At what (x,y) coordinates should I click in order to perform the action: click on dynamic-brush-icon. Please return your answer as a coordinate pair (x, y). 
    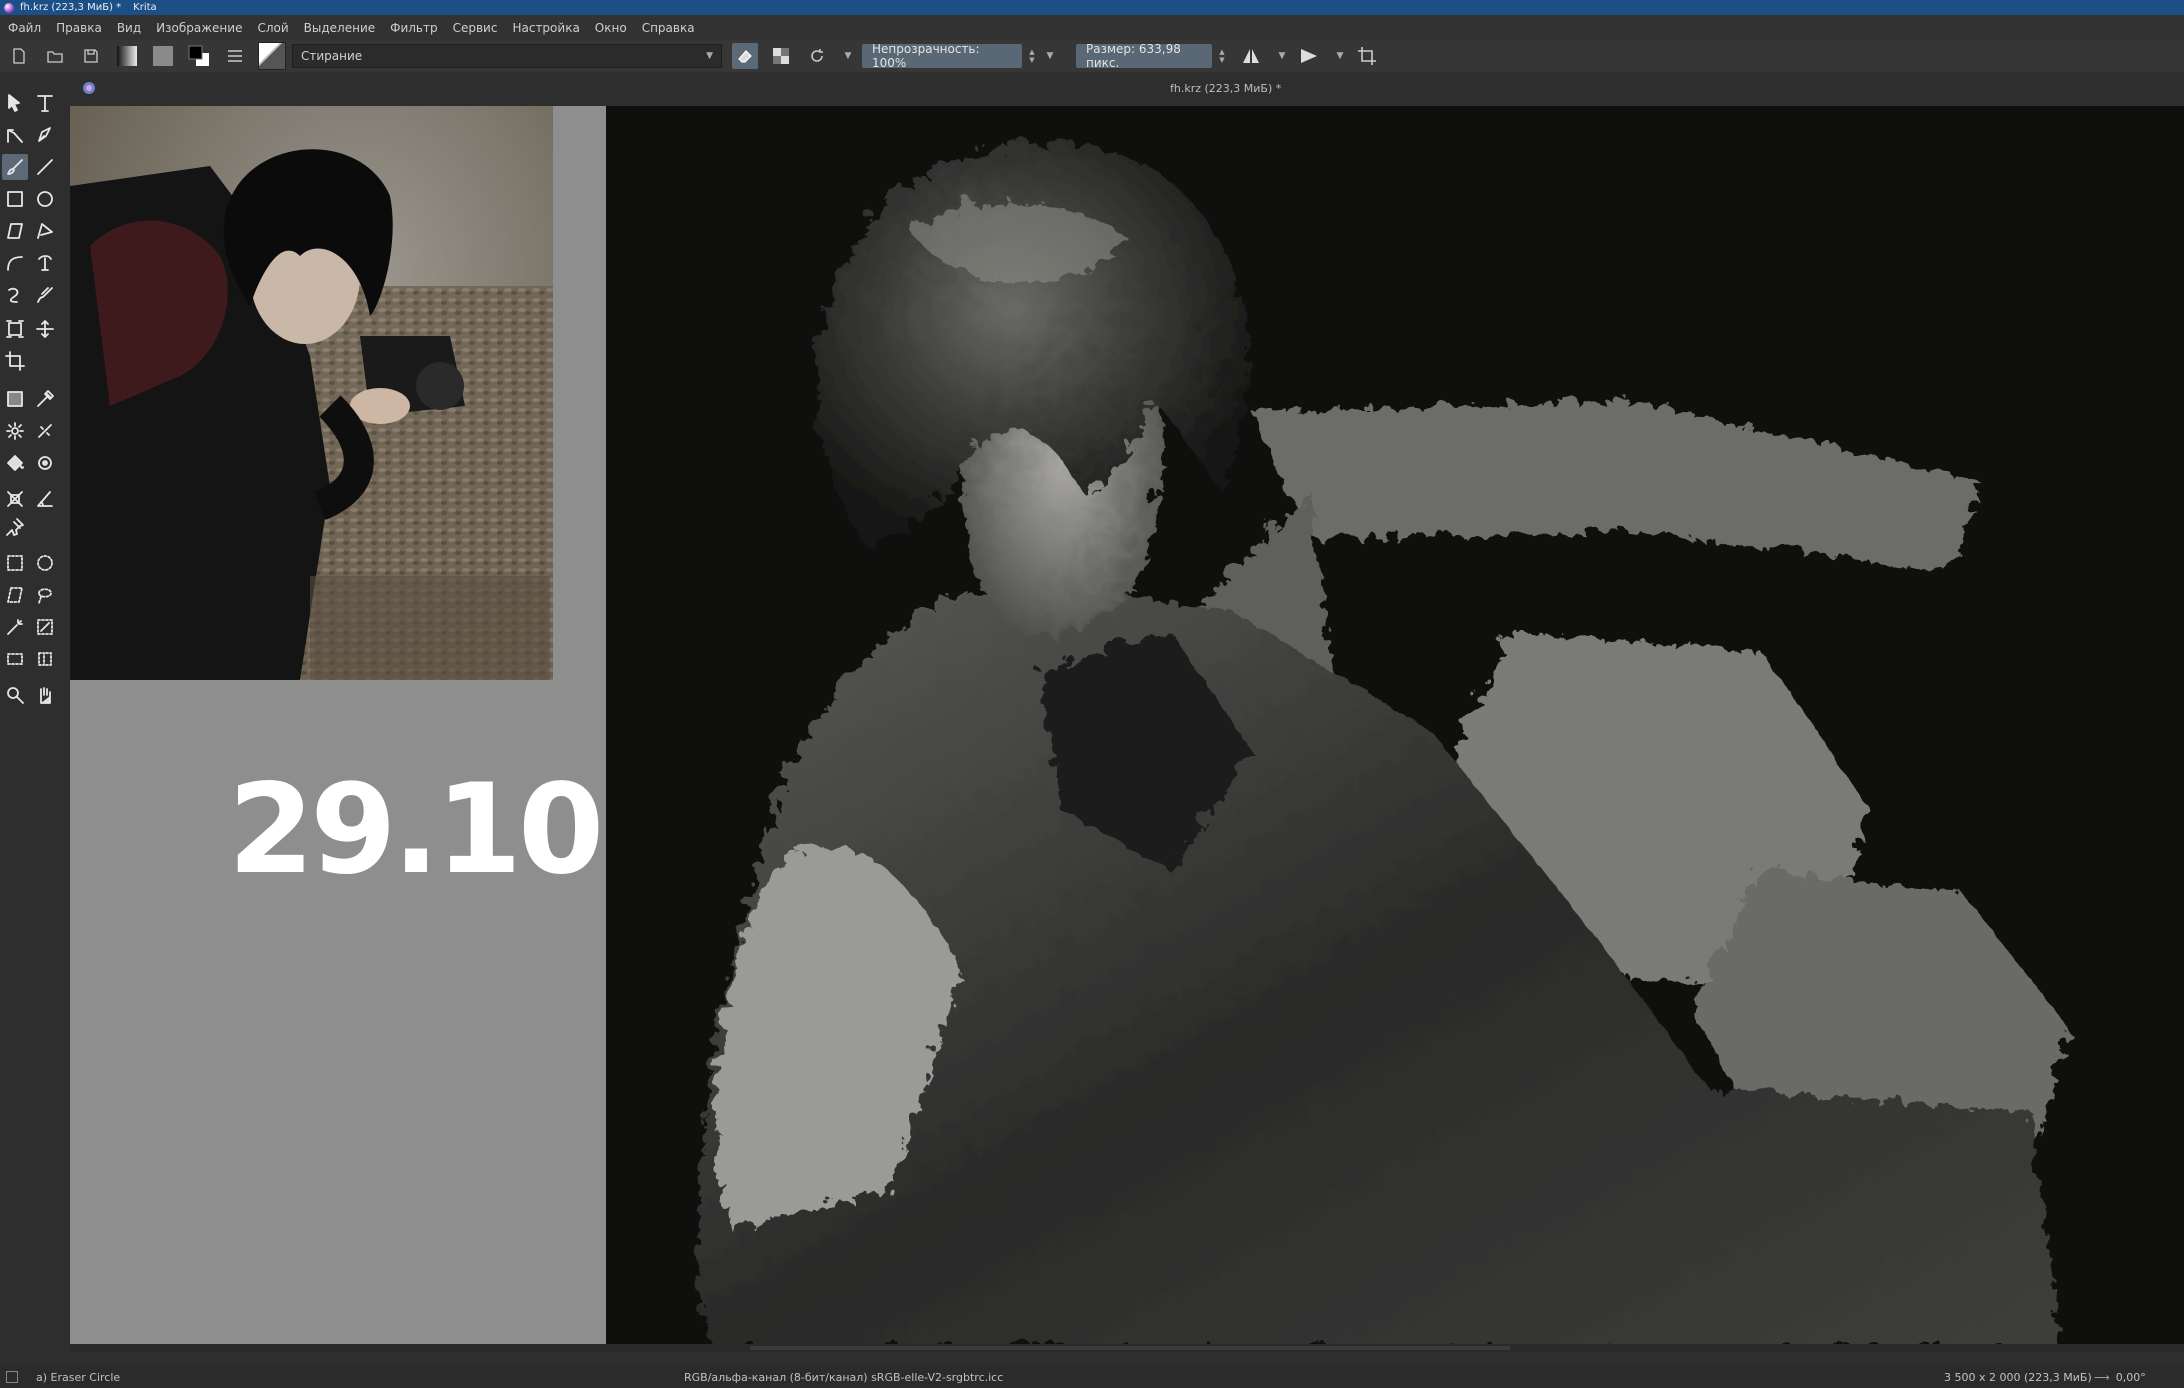
    Looking at the image, I should click on (13, 295).